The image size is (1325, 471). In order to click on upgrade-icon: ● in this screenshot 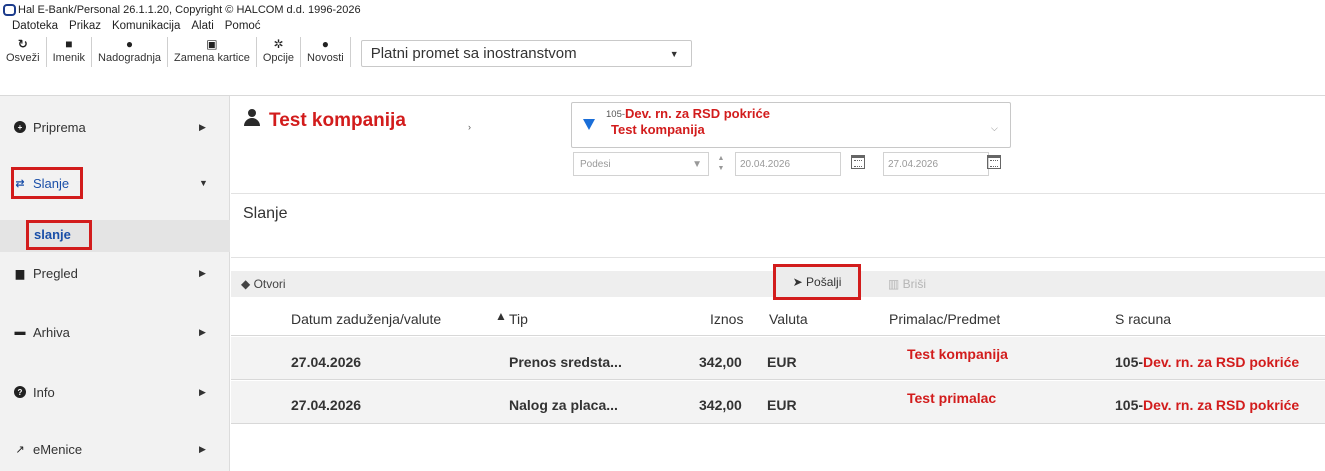, I will do `click(129, 44)`.